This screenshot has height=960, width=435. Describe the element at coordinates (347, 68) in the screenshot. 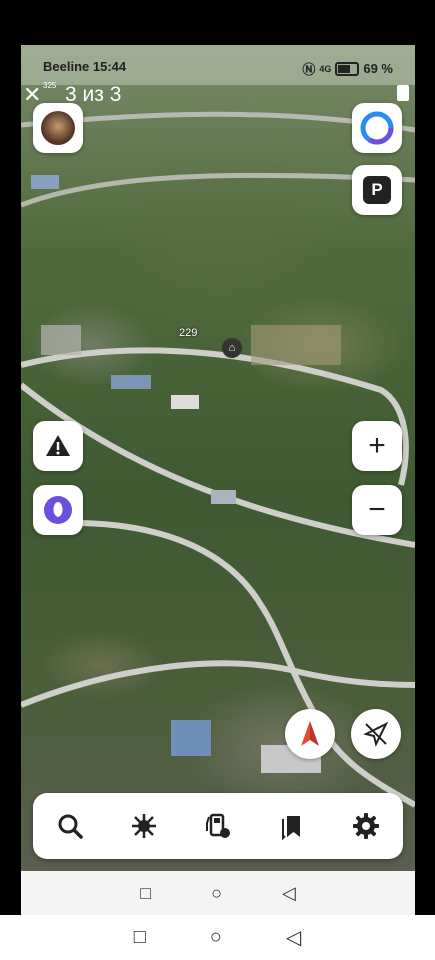

I see `battery-icon` at that location.